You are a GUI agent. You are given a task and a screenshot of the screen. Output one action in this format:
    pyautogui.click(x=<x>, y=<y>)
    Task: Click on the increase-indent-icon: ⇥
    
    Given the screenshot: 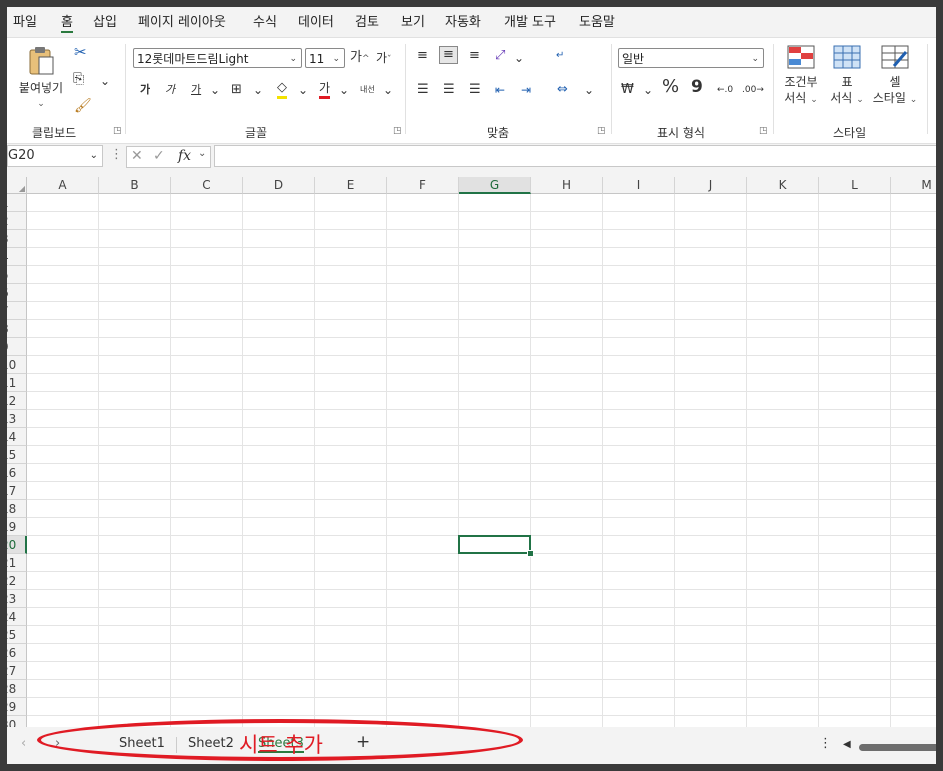 What is the action you would take?
    pyautogui.click(x=526, y=90)
    